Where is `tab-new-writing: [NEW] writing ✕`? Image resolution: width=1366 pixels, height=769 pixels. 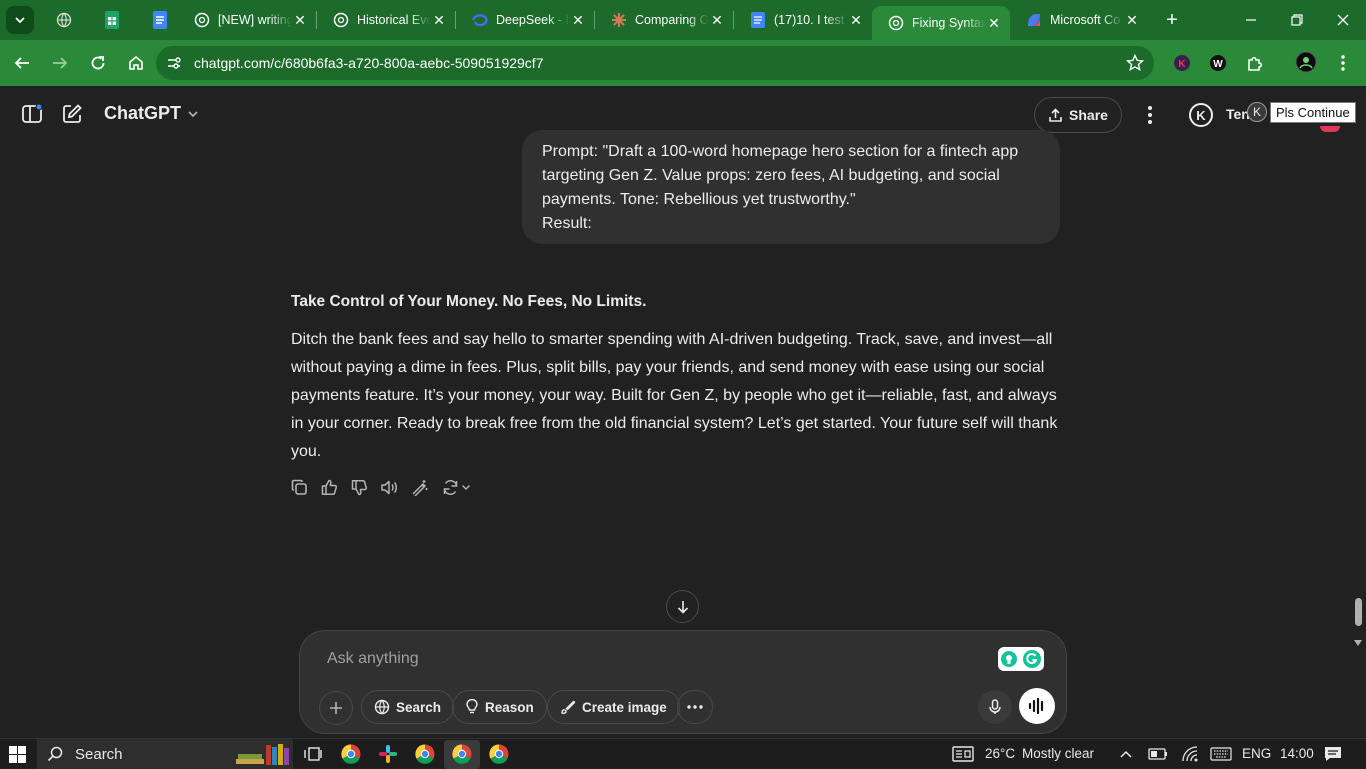
tab-new-writing: [NEW] writing ✕ is located at coordinates (247, 20).